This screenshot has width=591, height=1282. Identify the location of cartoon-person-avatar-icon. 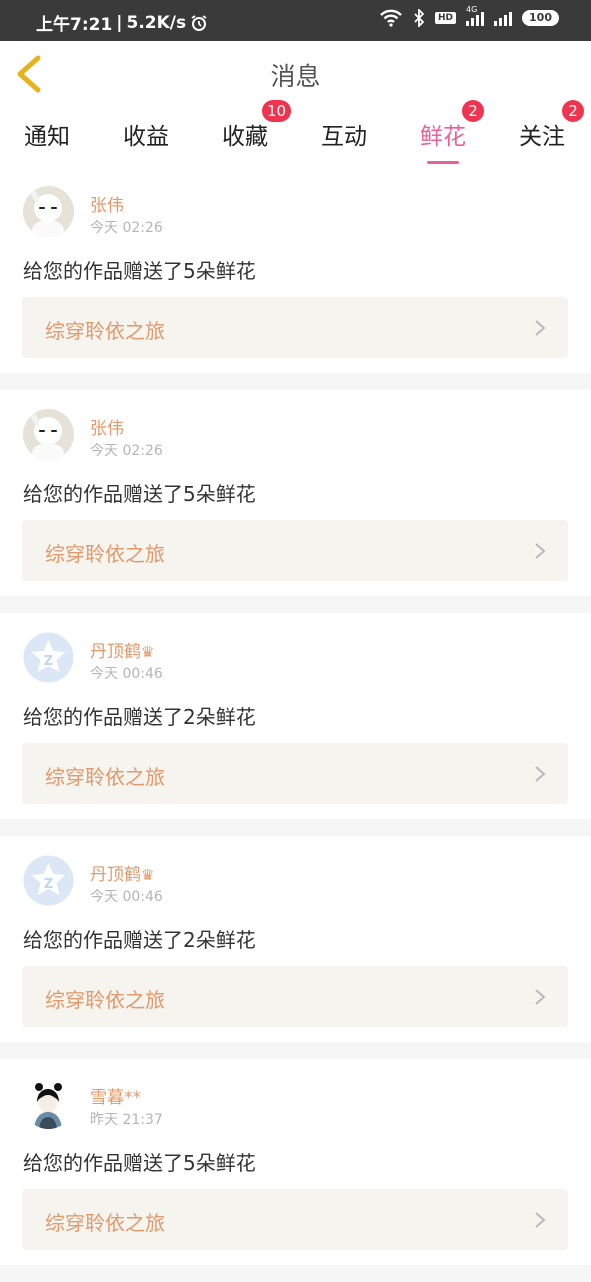
(48, 1103).